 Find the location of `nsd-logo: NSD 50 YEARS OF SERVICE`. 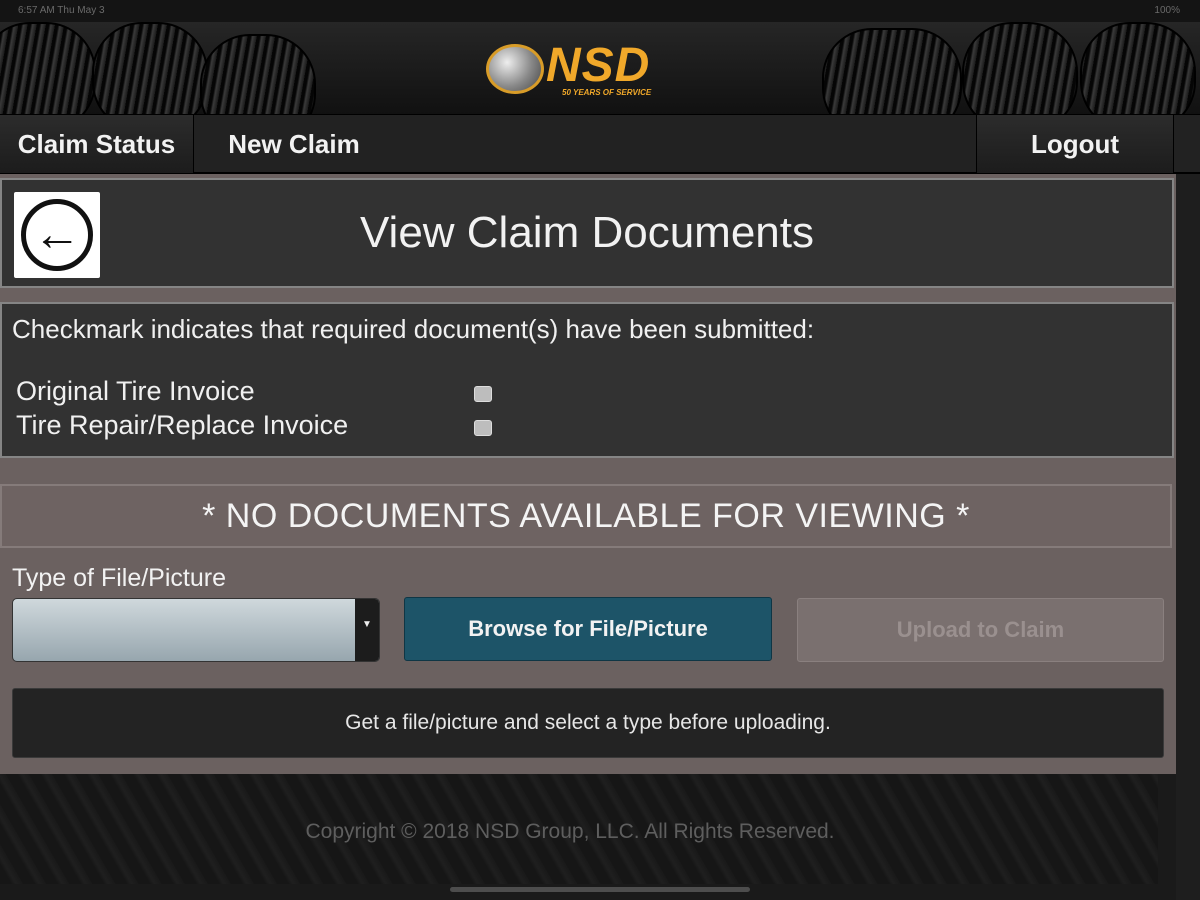

nsd-logo: NSD 50 YEARS OF SERVICE is located at coordinates (589, 71).